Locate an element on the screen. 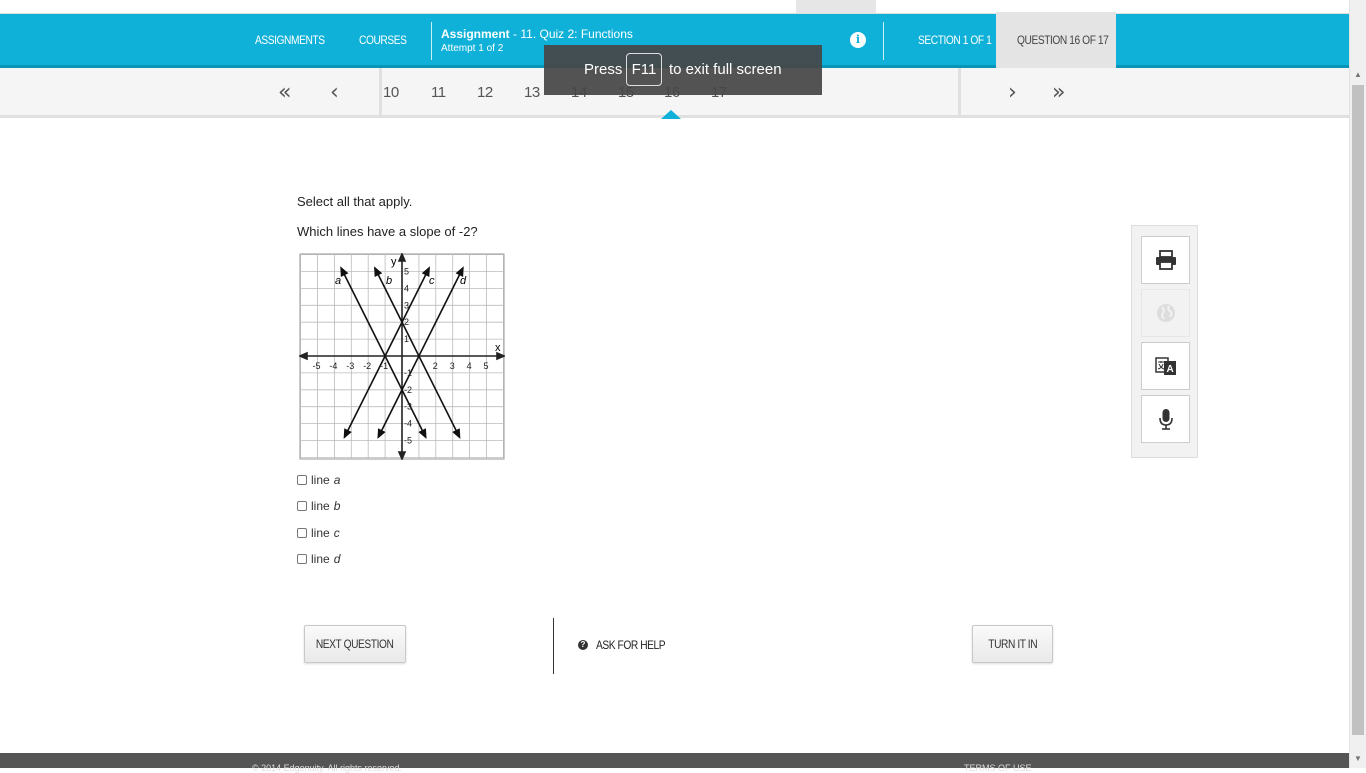 This screenshot has width=1366, height=773. turn-it-in-label: TURN IT IN is located at coordinates (1012, 644).